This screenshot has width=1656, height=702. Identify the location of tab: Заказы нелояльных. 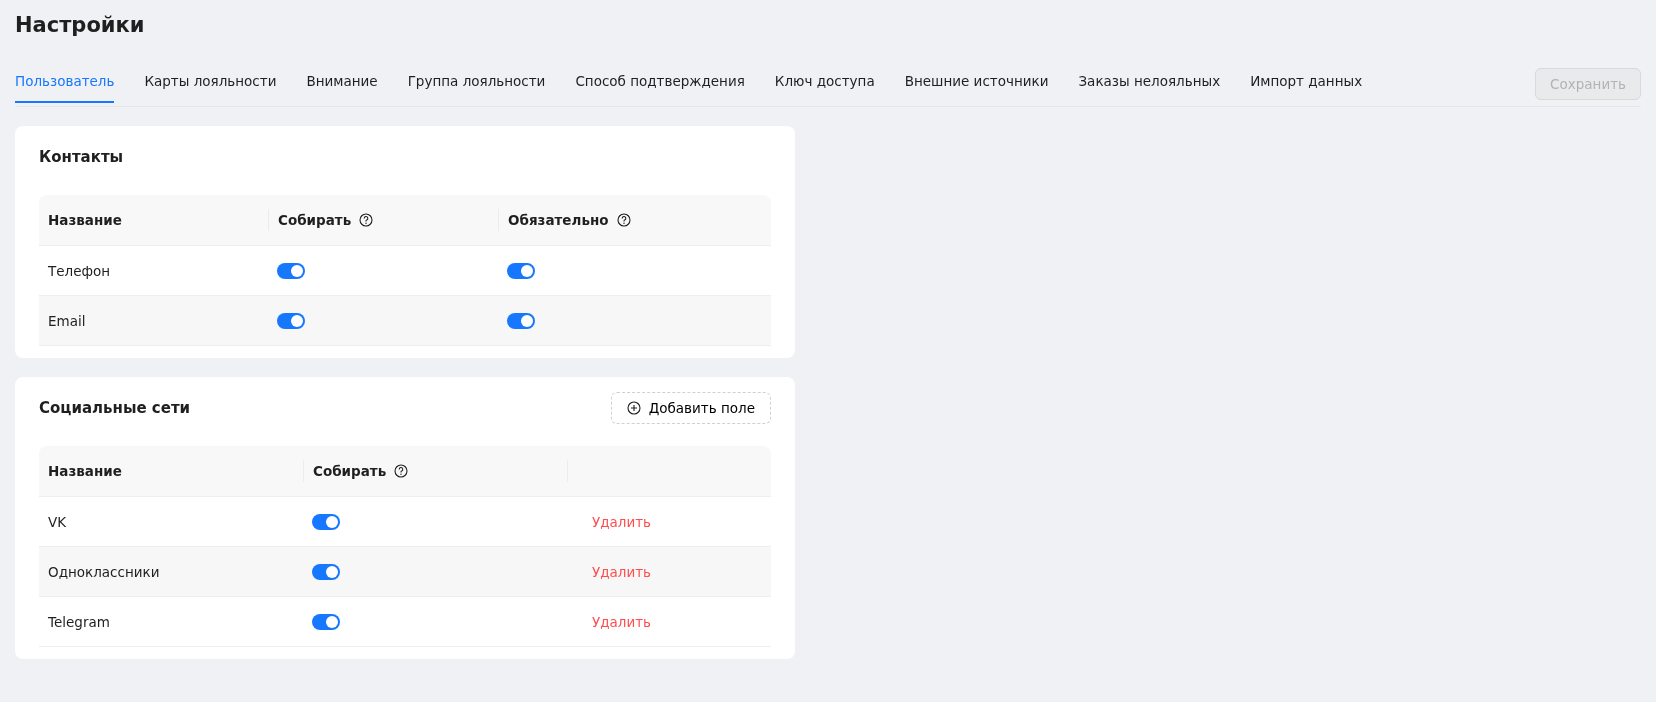
(1149, 87).